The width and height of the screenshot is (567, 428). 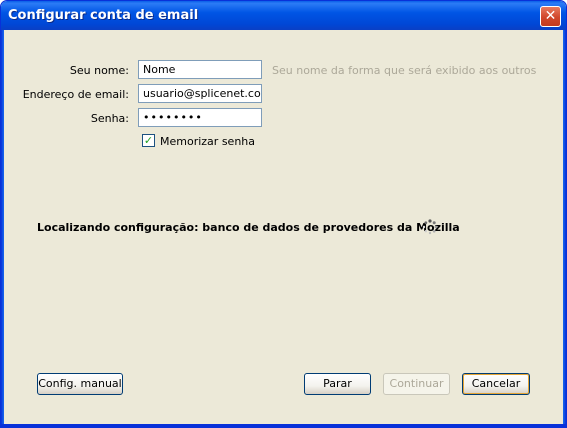 I want to click on email-field: usuario@splicenet.com.b, so click(x=200, y=93).